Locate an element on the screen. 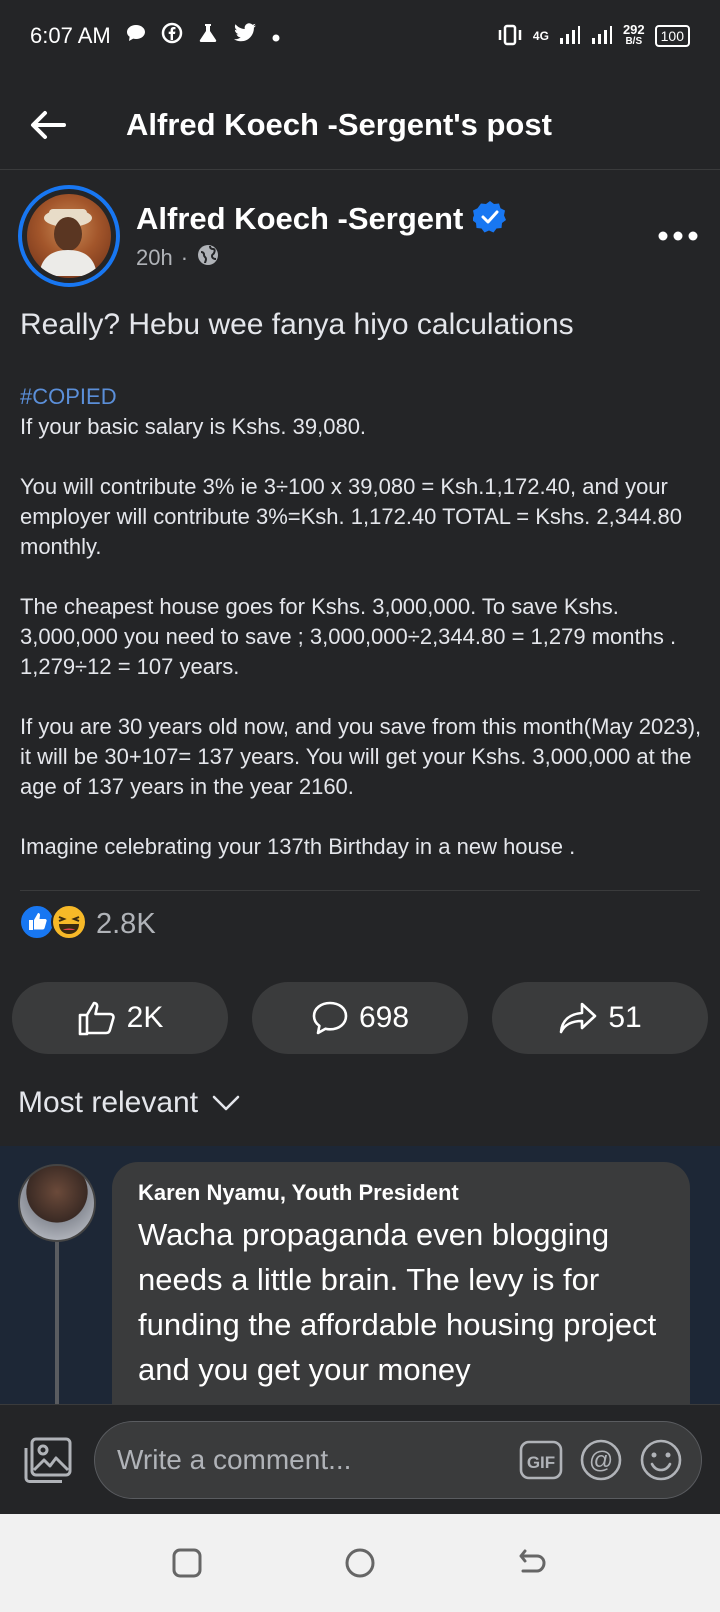 The height and width of the screenshot is (1612, 720). back-button is located at coordinates (48, 125).